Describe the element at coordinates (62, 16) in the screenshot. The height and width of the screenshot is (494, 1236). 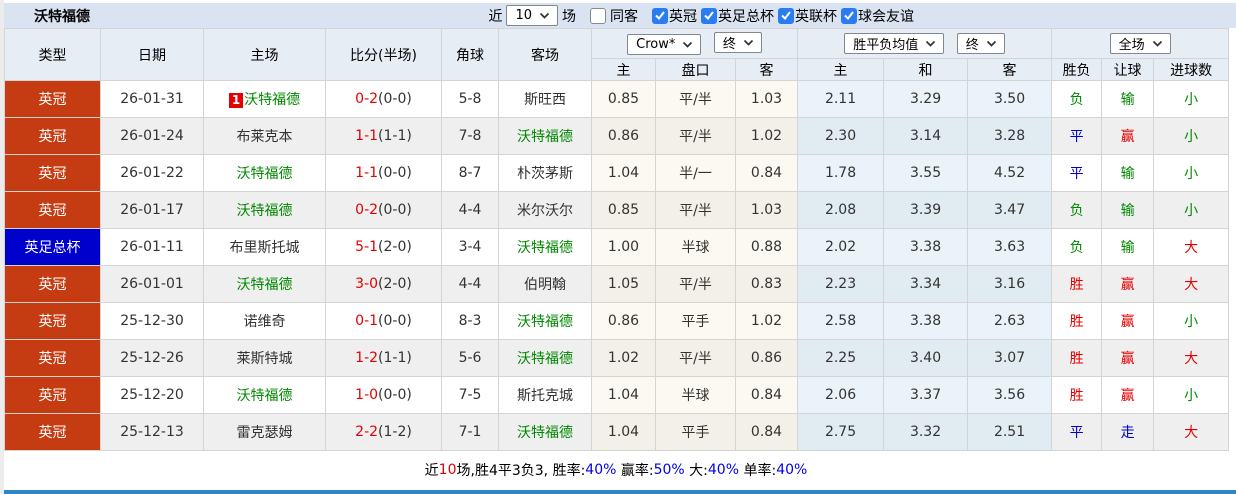
I see `team-title: 沃特福德` at that location.